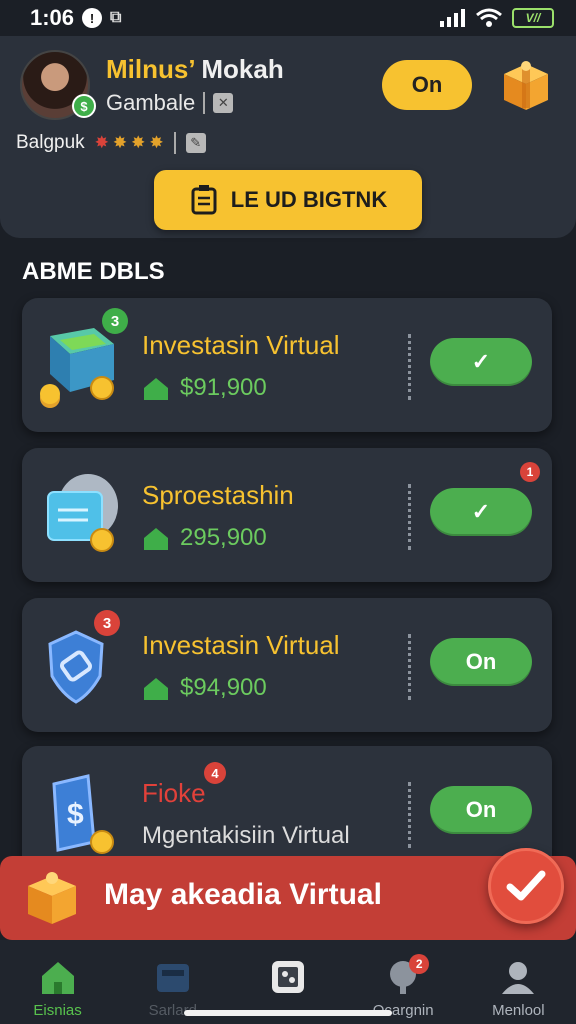 This screenshot has width=576, height=1024. What do you see at coordinates (309, 199) in the screenshot?
I see `cta-label: LE UD BIGTNK` at bounding box center [309, 199].